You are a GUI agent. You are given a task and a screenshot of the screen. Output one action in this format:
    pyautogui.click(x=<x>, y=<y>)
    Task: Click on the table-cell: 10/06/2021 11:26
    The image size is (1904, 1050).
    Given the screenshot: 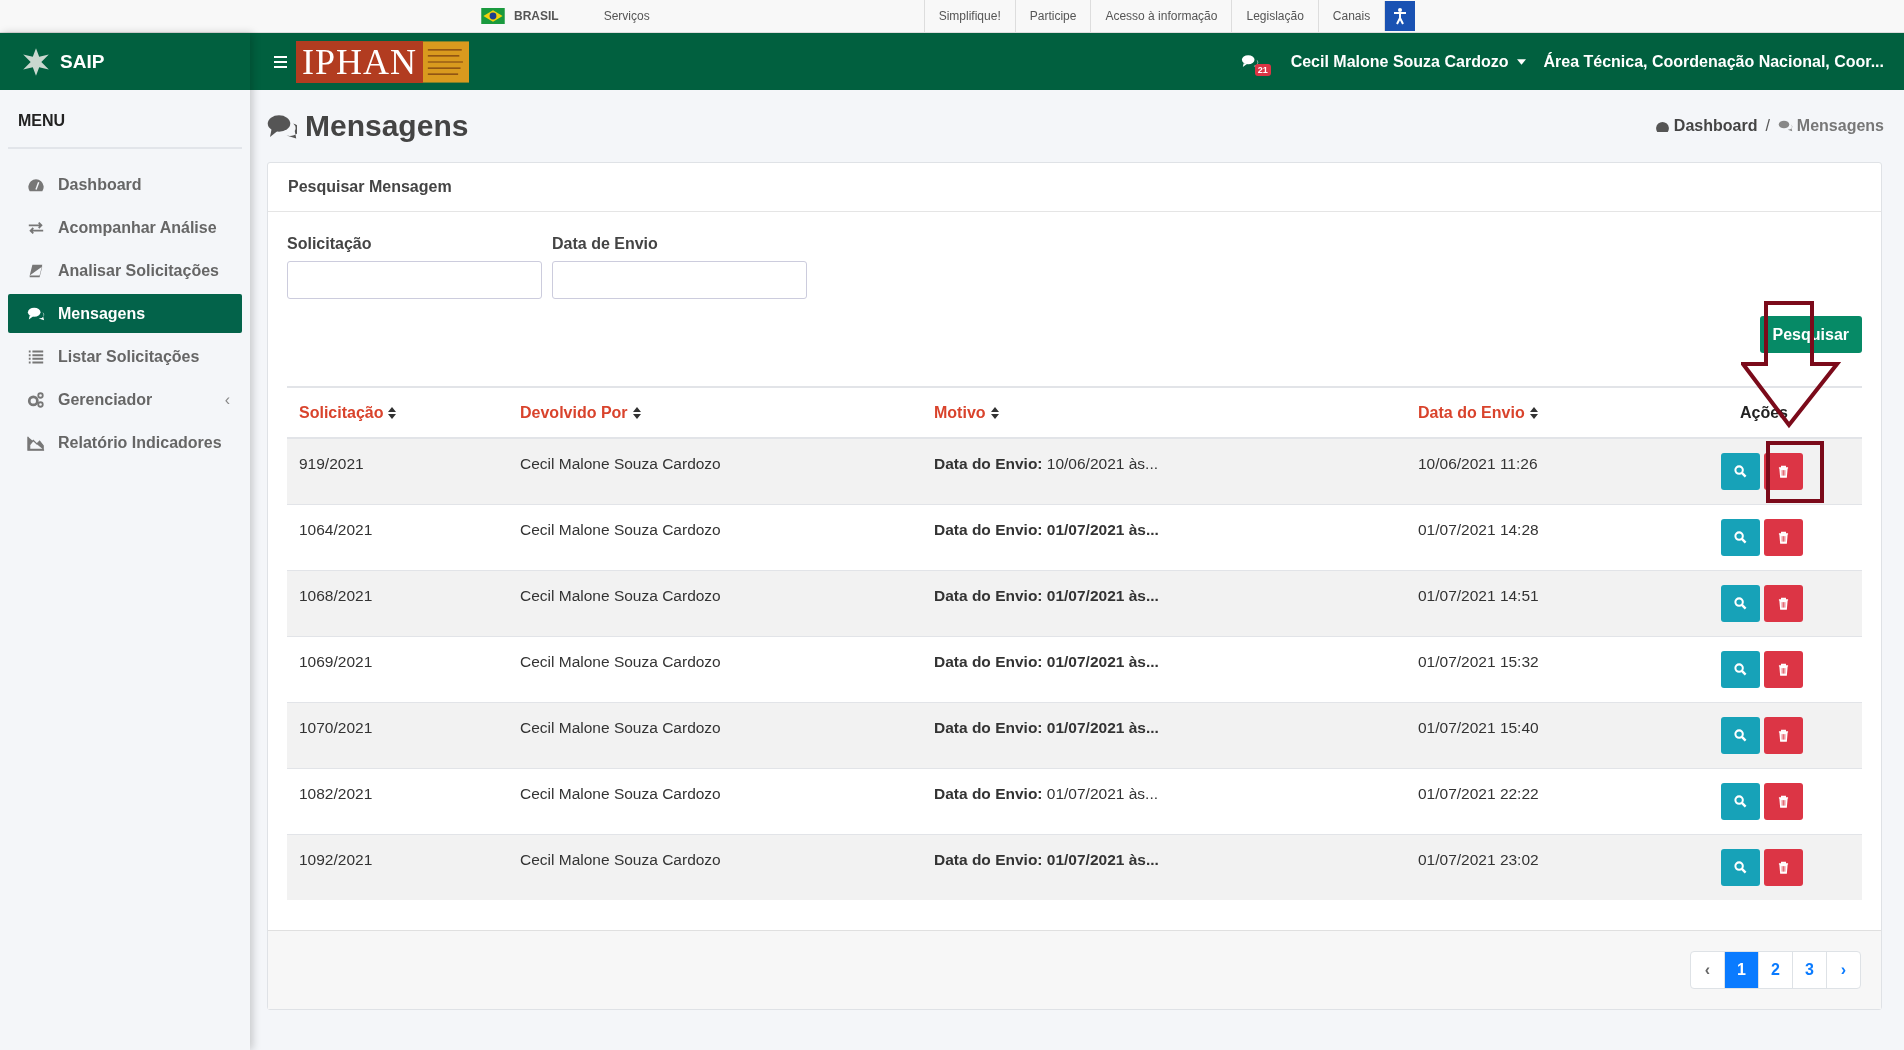 What is the action you would take?
    pyautogui.click(x=1478, y=463)
    